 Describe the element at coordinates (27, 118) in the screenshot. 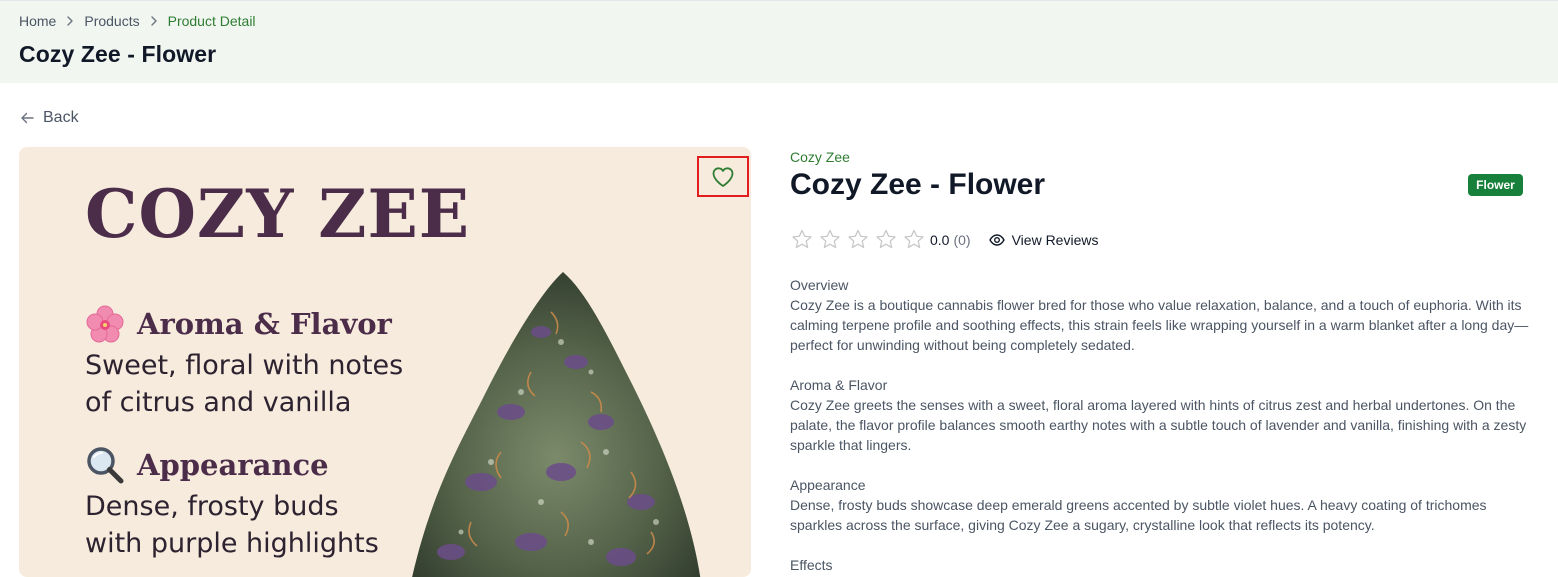

I see `arrow-left-icon` at that location.